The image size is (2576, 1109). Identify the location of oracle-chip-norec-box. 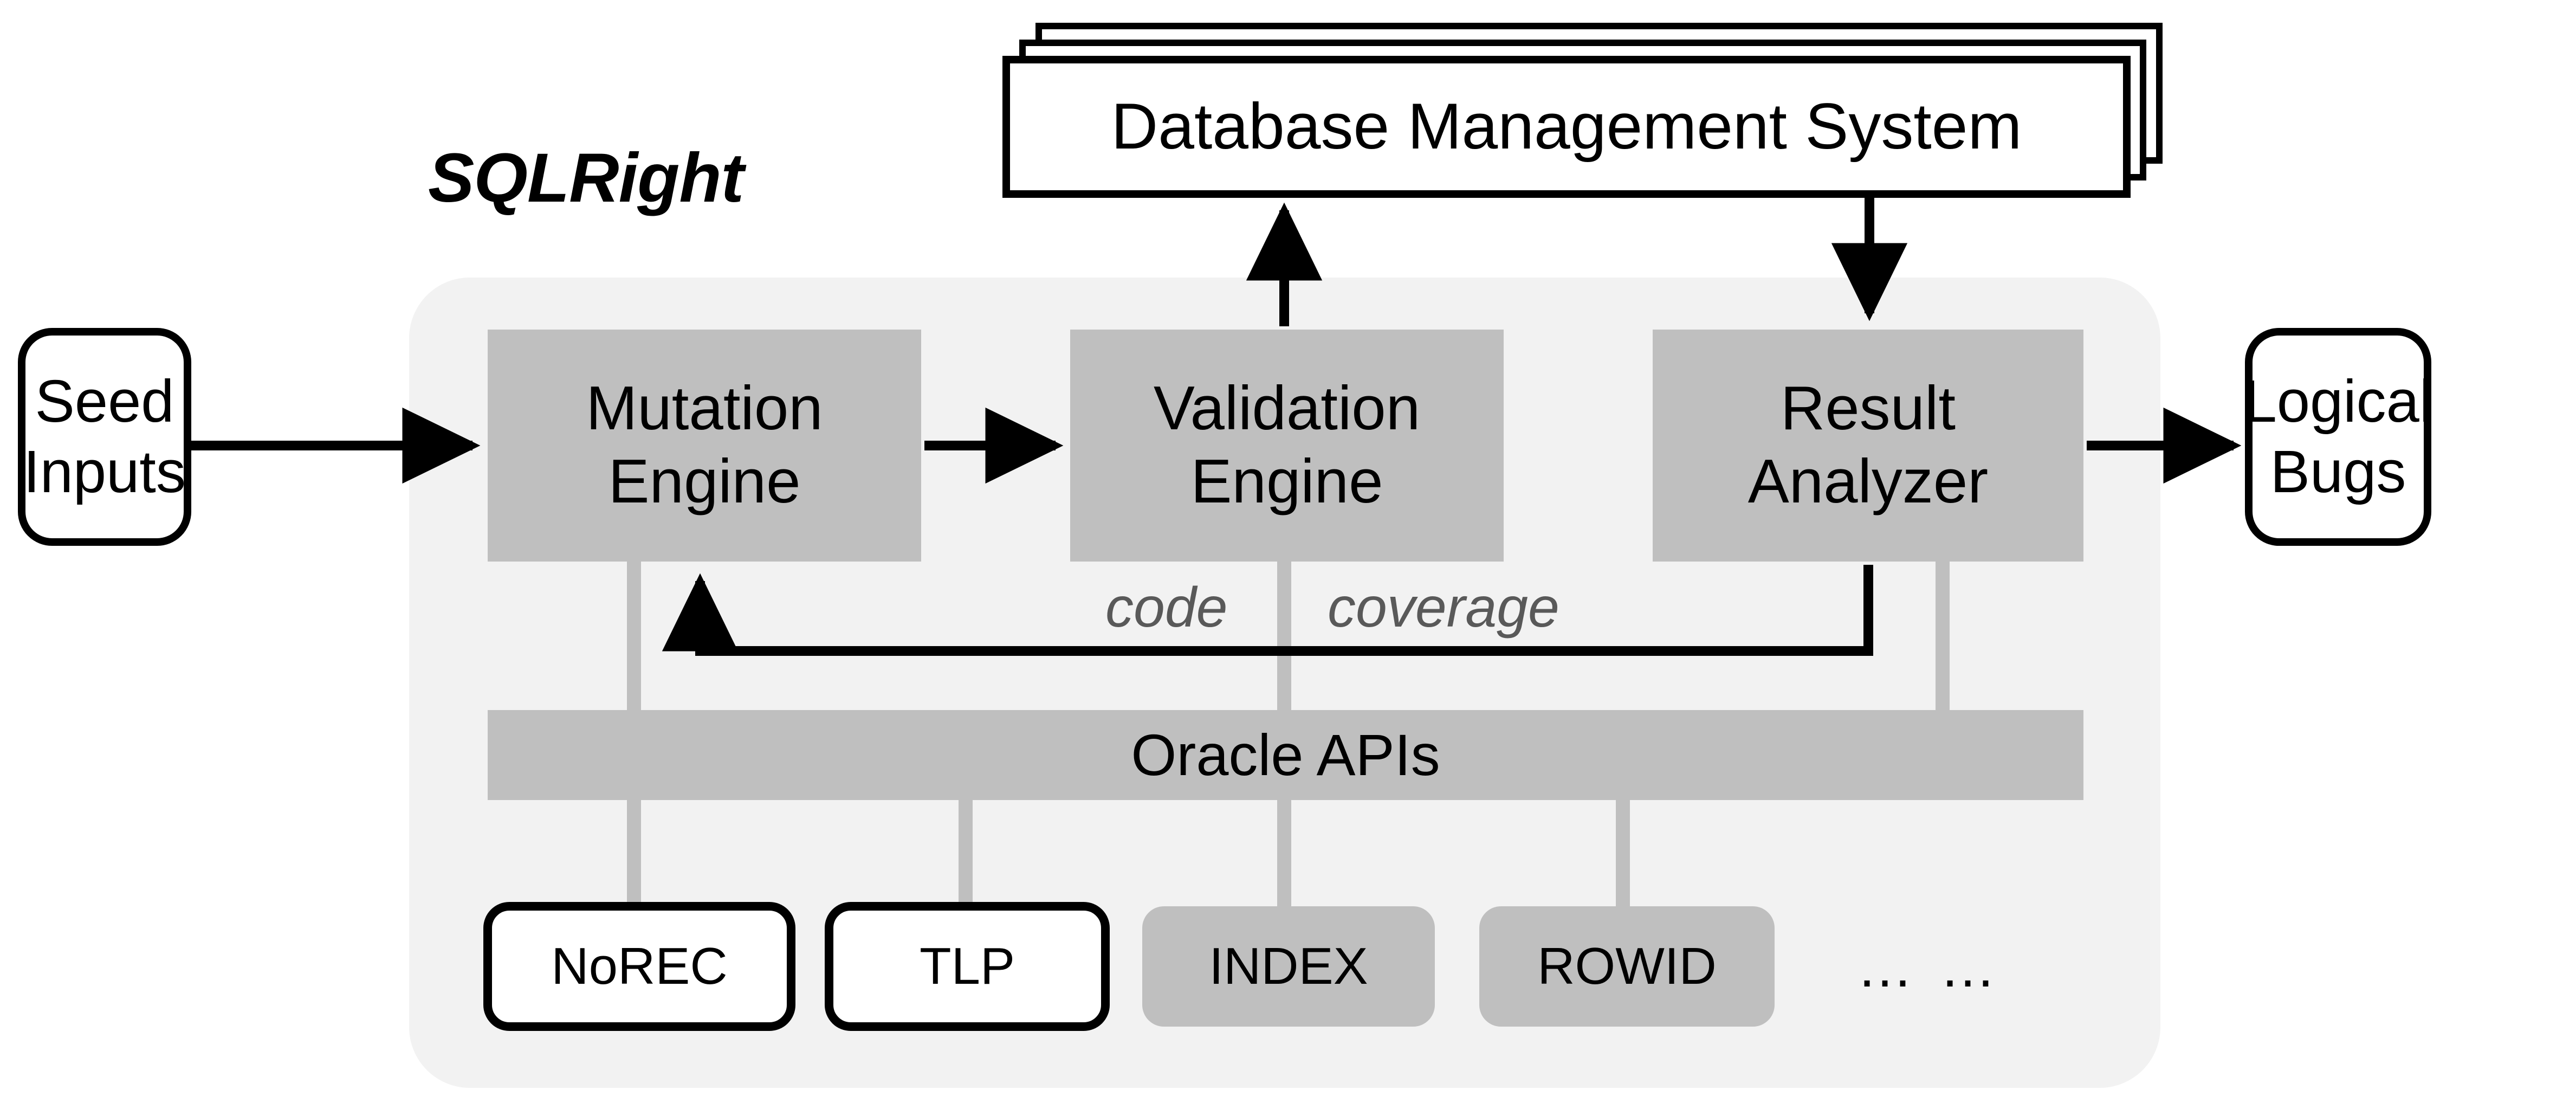
(639, 966).